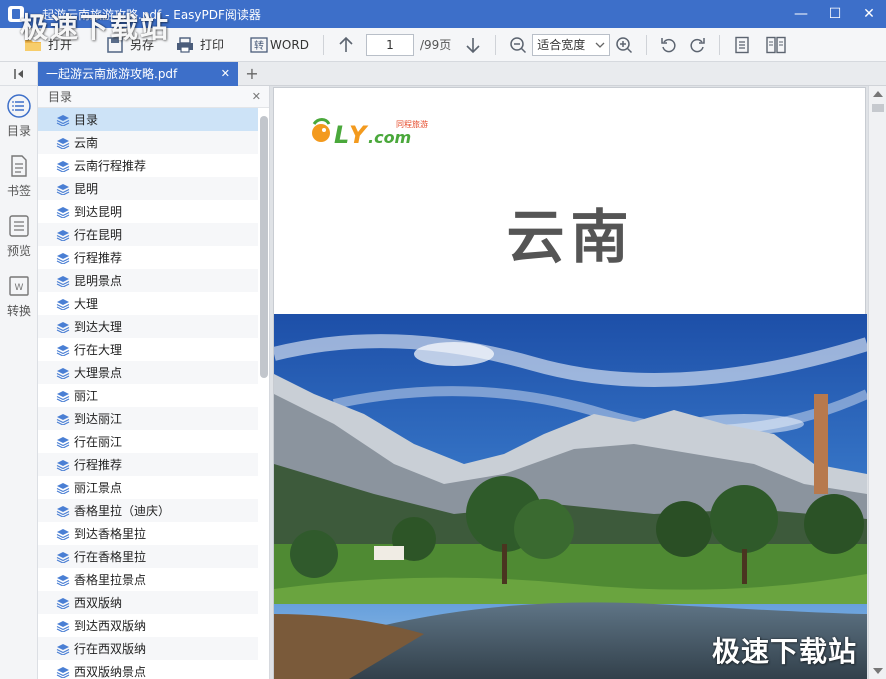  What do you see at coordinates (86, 304) in the screenshot?
I see `toc-item-label: 大理` at bounding box center [86, 304].